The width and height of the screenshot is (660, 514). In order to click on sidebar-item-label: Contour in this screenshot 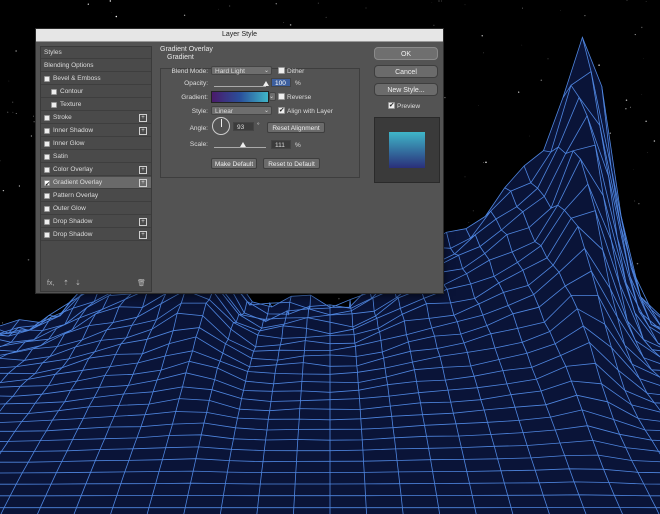, I will do `click(72, 91)`.